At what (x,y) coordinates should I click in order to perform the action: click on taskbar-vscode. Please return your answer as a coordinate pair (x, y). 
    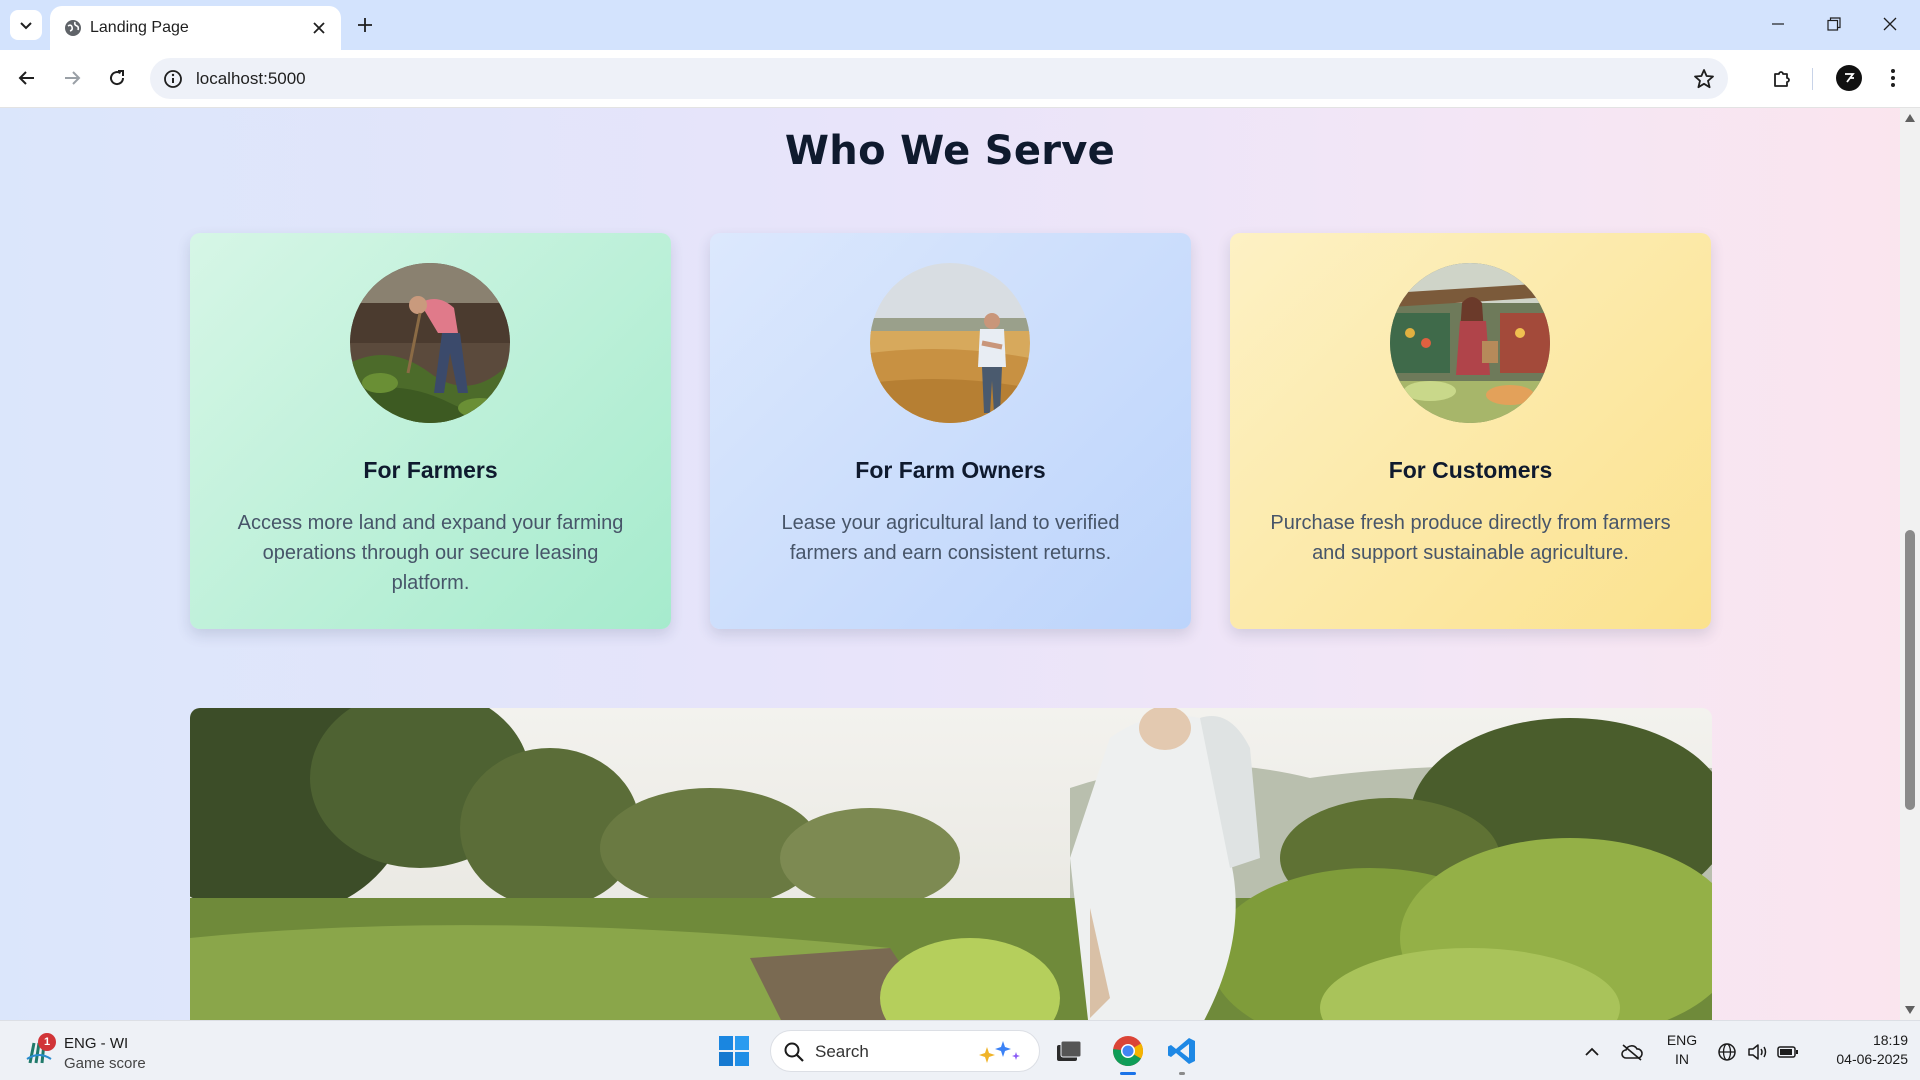
    Looking at the image, I should click on (1182, 1053).